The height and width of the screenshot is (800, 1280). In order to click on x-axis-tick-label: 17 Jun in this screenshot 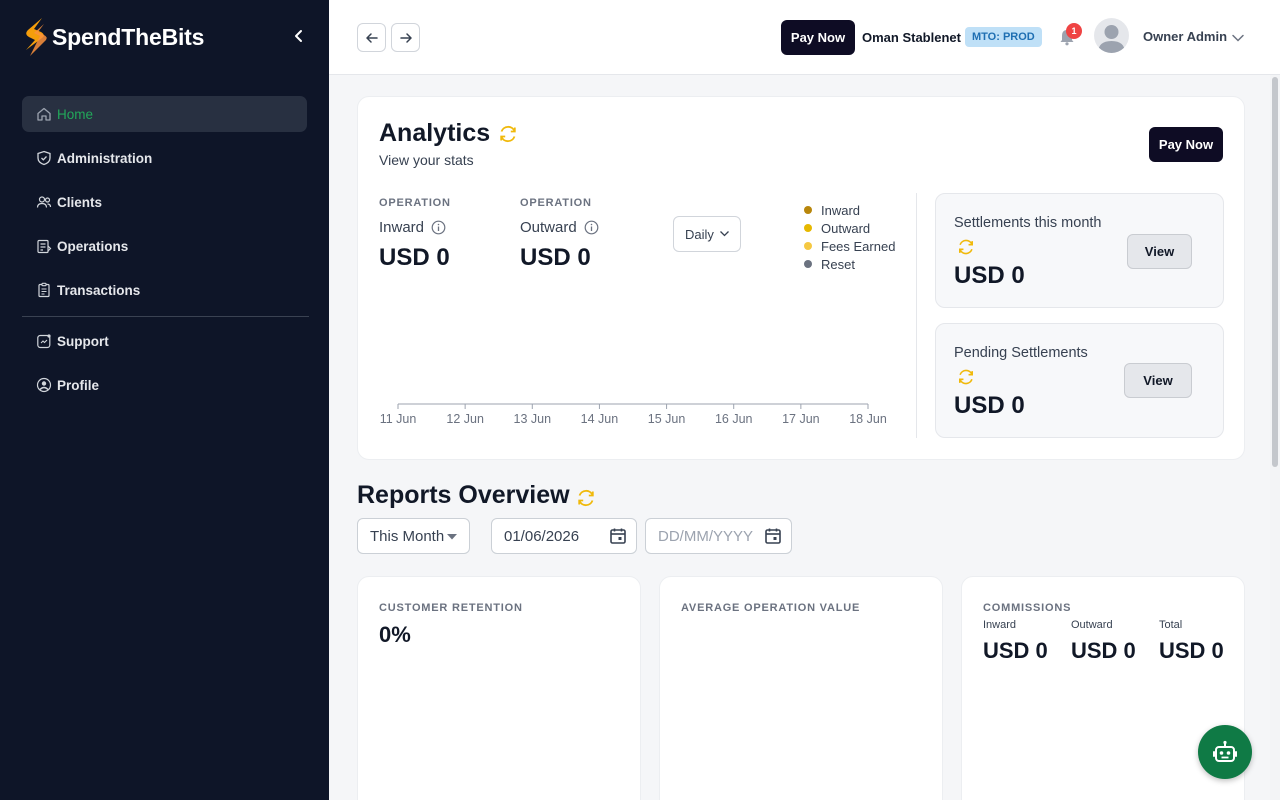, I will do `click(801, 419)`.